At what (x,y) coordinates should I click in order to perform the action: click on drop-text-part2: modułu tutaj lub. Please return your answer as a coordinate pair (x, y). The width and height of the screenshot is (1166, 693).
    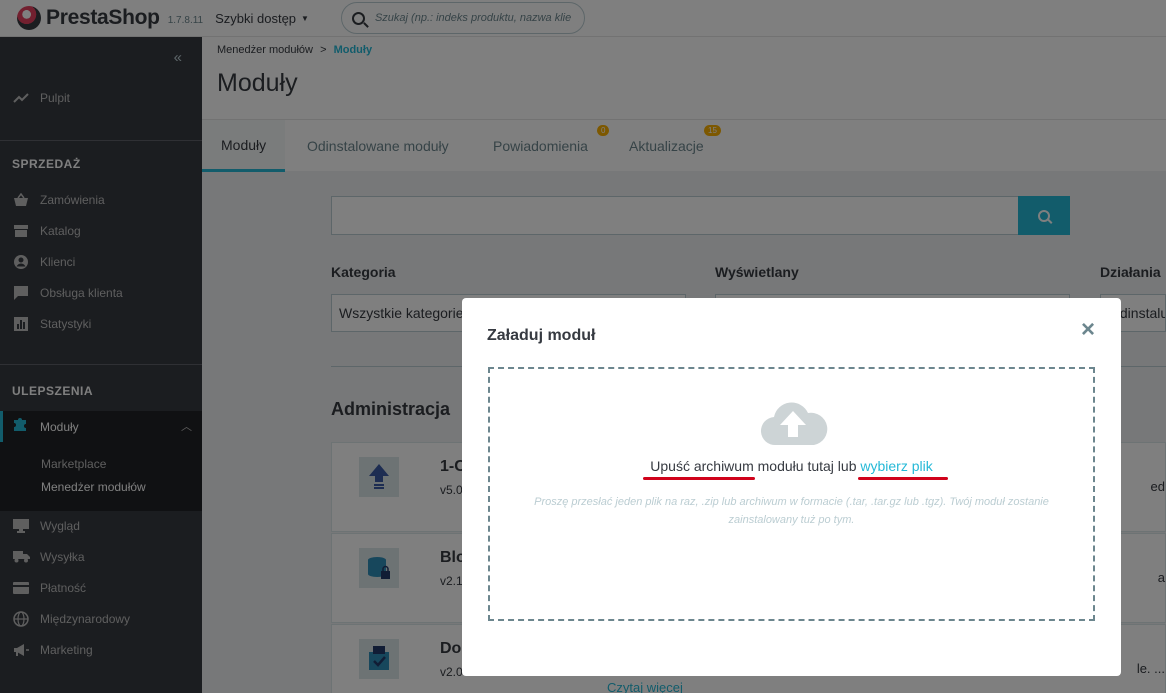
    Looking at the image, I should click on (807, 466).